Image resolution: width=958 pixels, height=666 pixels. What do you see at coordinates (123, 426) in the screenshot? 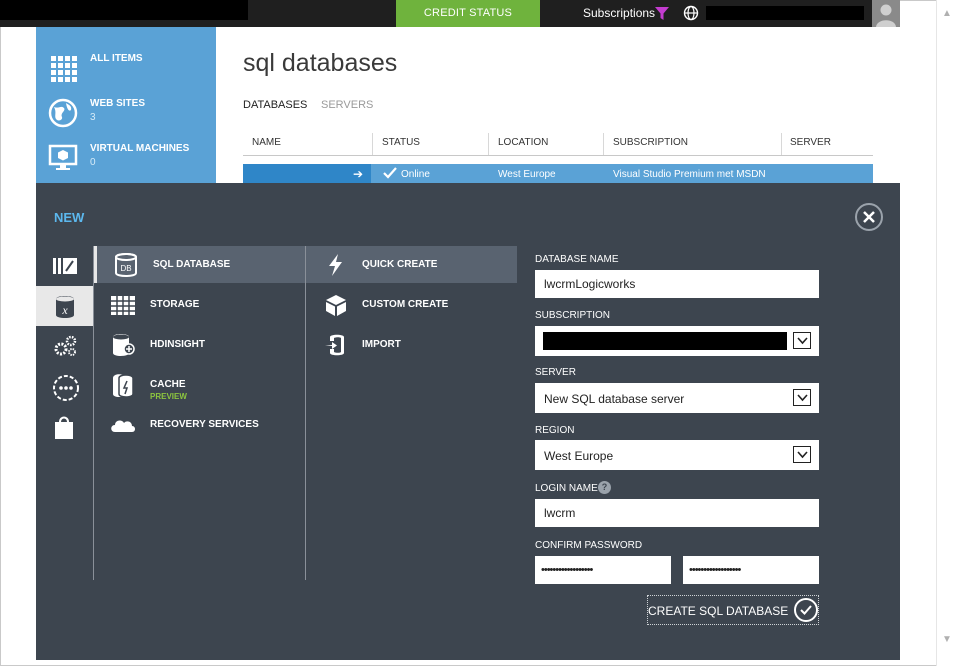
I see `cloud-icon` at bounding box center [123, 426].